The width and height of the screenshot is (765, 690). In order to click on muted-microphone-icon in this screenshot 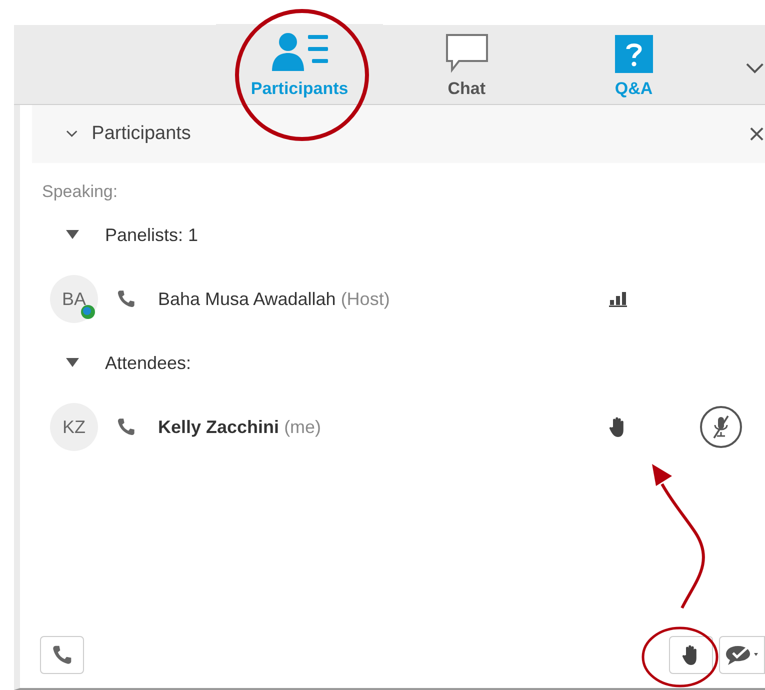, I will do `click(721, 427)`.